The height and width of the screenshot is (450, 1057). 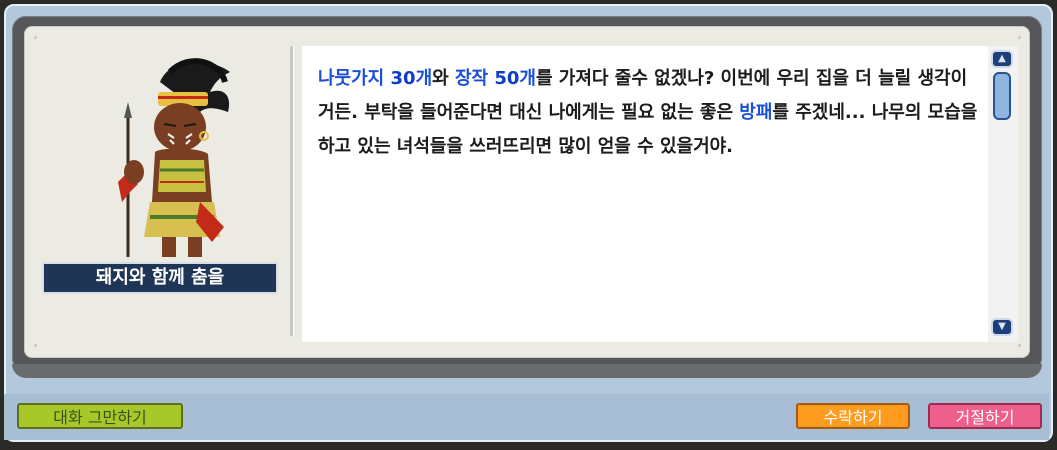 What do you see at coordinates (1002, 327) in the screenshot?
I see `scroll-down-arrow-icon: ▼` at bounding box center [1002, 327].